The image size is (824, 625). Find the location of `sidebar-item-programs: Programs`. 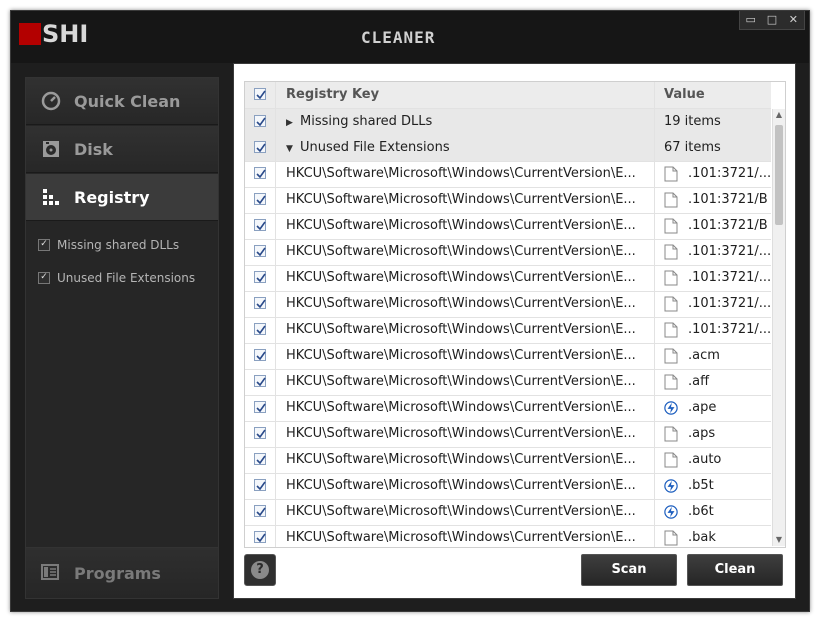

sidebar-item-programs: Programs is located at coordinates (122, 573).